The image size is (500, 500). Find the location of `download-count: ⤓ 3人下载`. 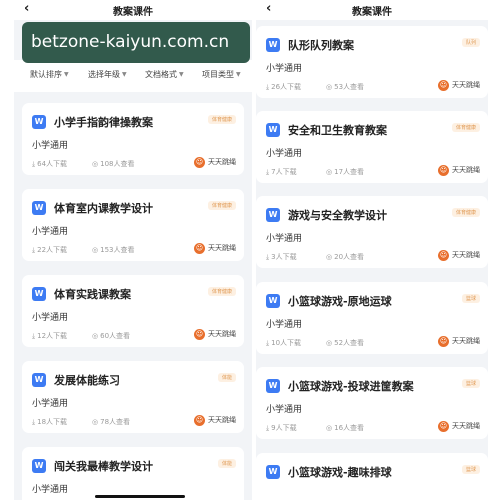

download-count: ⤓ 3人下载 is located at coordinates (281, 257).